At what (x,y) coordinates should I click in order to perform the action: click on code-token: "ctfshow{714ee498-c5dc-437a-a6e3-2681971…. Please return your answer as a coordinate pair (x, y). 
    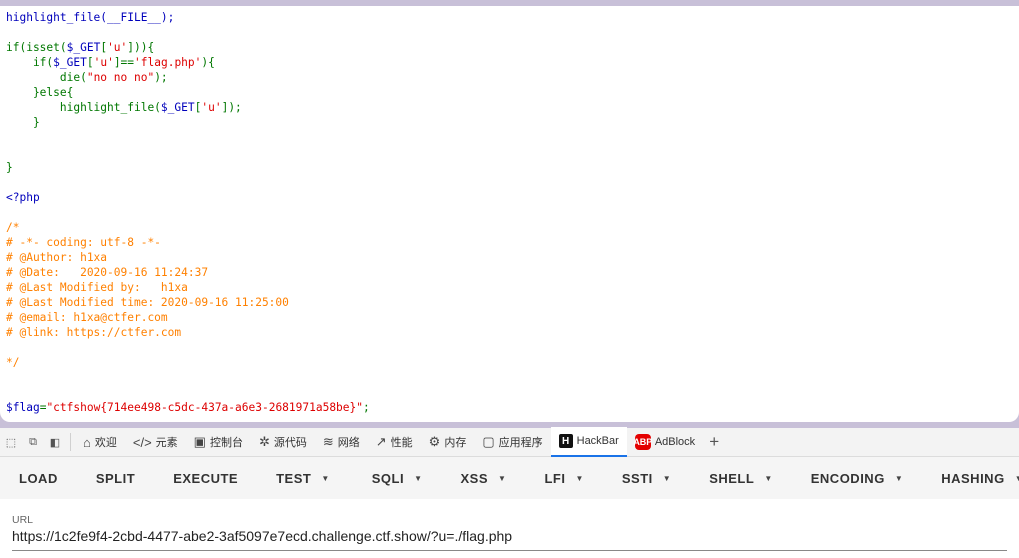
    Looking at the image, I should click on (205, 407).